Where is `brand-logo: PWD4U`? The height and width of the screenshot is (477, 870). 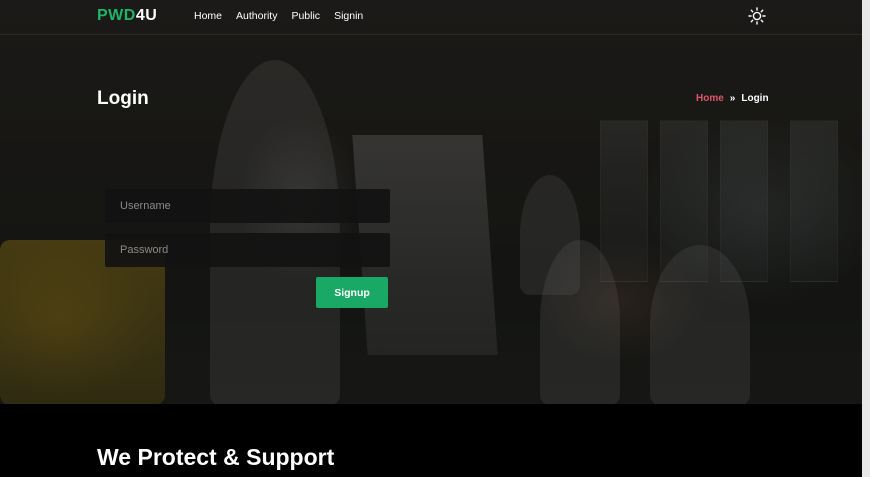 brand-logo: PWD4U is located at coordinates (127, 16).